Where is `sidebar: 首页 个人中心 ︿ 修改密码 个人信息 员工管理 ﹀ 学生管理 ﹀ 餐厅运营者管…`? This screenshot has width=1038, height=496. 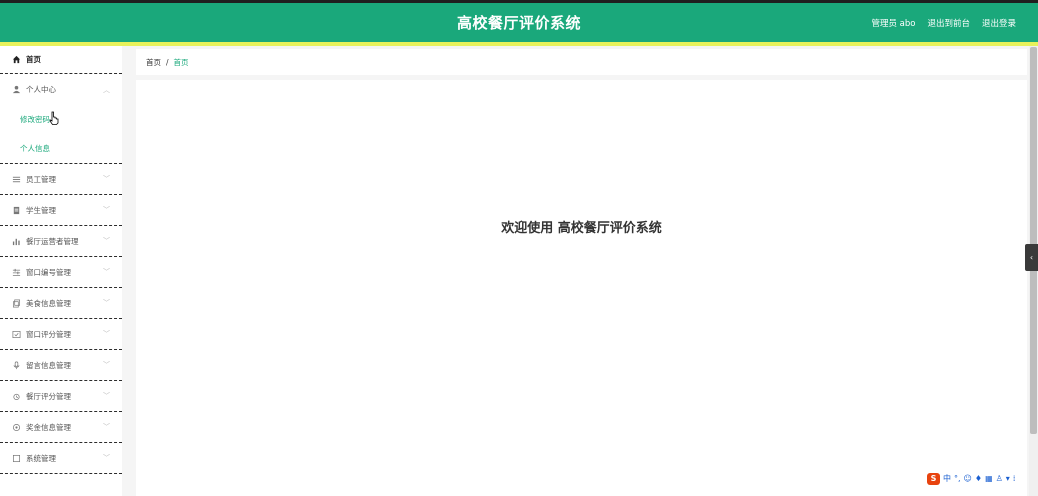
sidebar: 首页 个人中心 ︿ 修改密码 个人信息 员工管理 ﹀ 学生管理 ﹀ 餐厅运营者管… is located at coordinates (61, 271).